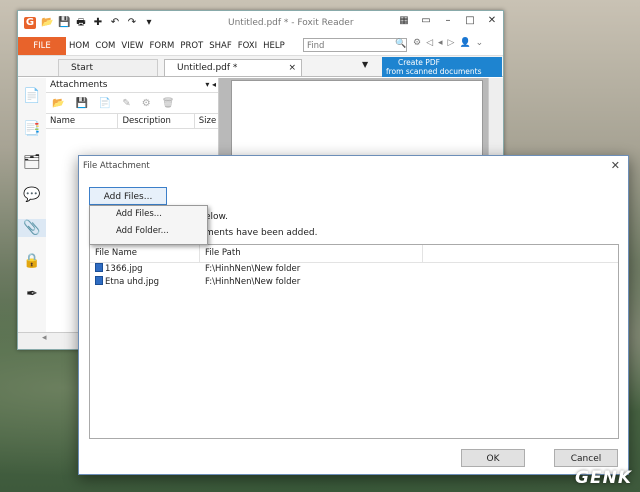 Image resolution: width=640 pixels, height=492 pixels. I want to click on col-file-path: File Path, so click(311, 253).